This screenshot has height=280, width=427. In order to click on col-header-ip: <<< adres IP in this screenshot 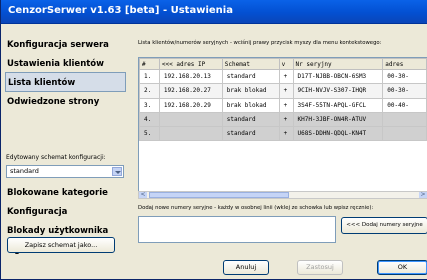, I will do `click(190, 64)`.